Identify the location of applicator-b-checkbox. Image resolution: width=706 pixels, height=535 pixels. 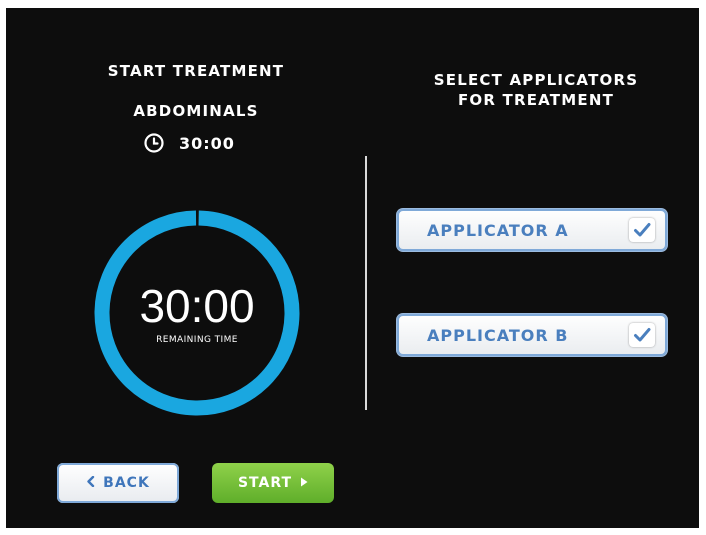
(642, 335).